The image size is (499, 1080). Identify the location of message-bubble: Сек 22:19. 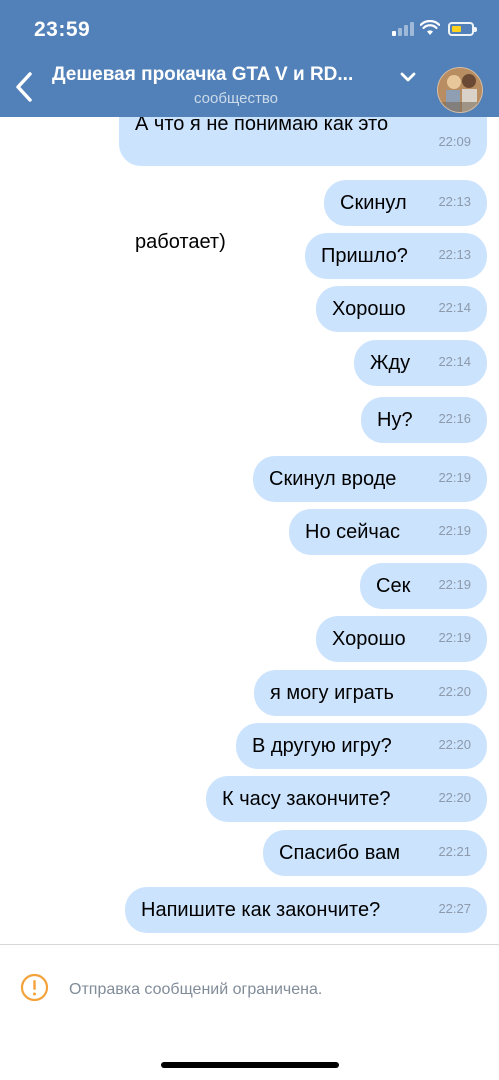
(423, 586).